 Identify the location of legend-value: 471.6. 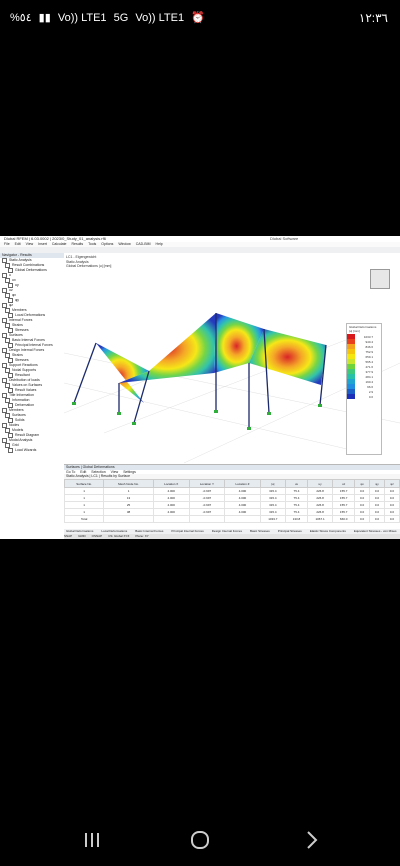
(369, 366).